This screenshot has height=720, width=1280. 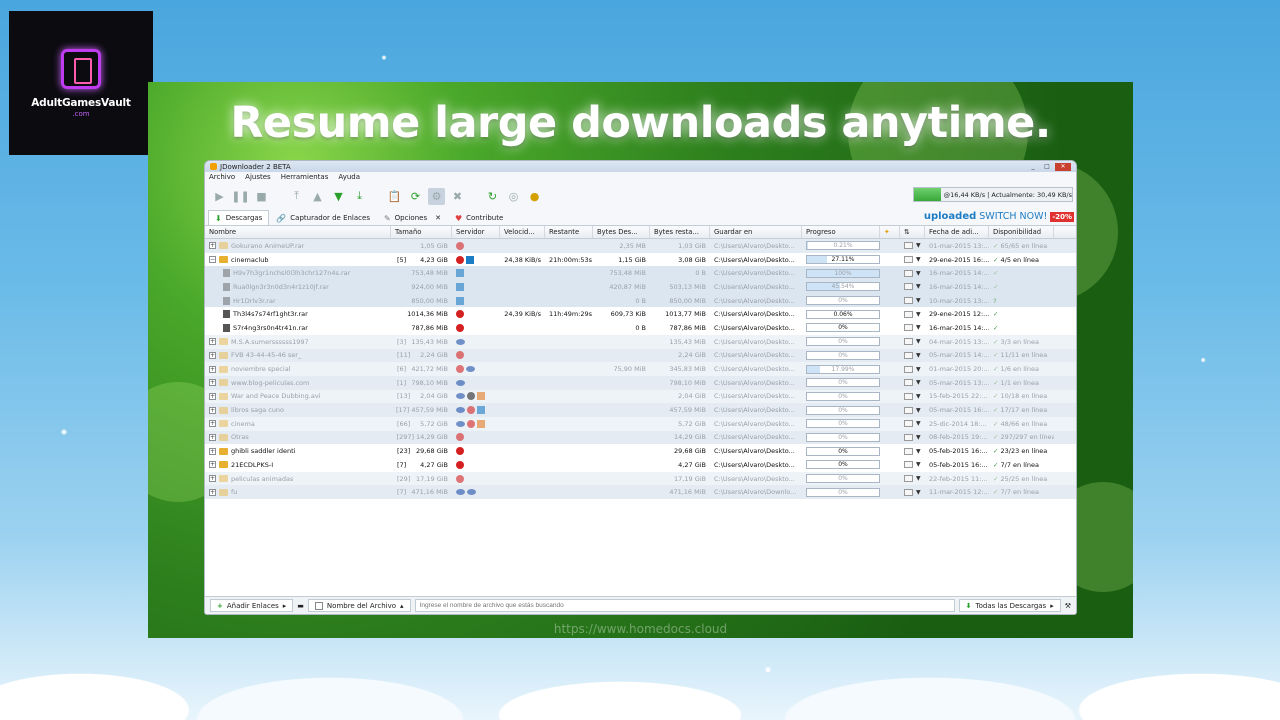 I want to click on move-top-icon: ⤒, so click(x=296, y=196).